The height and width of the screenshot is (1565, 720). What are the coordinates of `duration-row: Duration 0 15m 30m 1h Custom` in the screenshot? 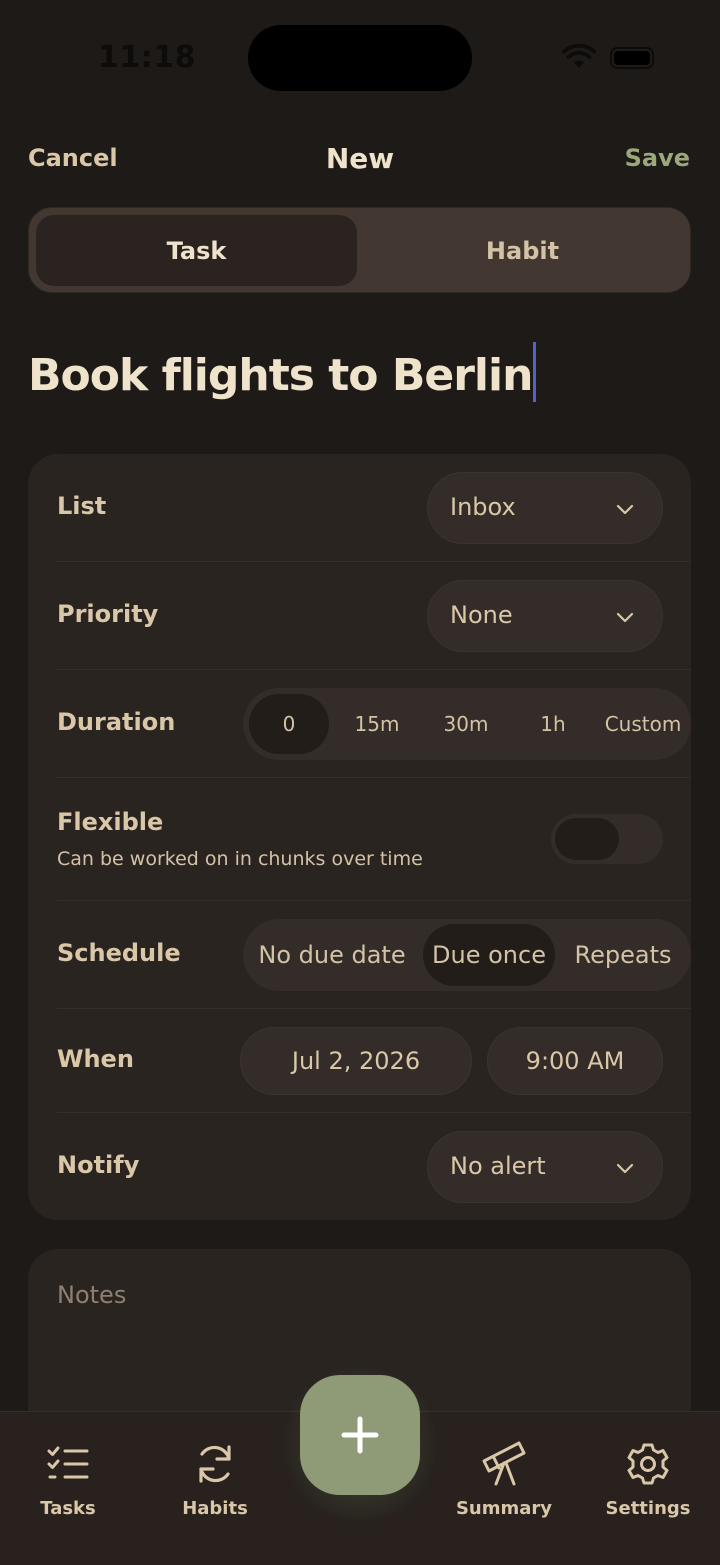 It's located at (374, 724).